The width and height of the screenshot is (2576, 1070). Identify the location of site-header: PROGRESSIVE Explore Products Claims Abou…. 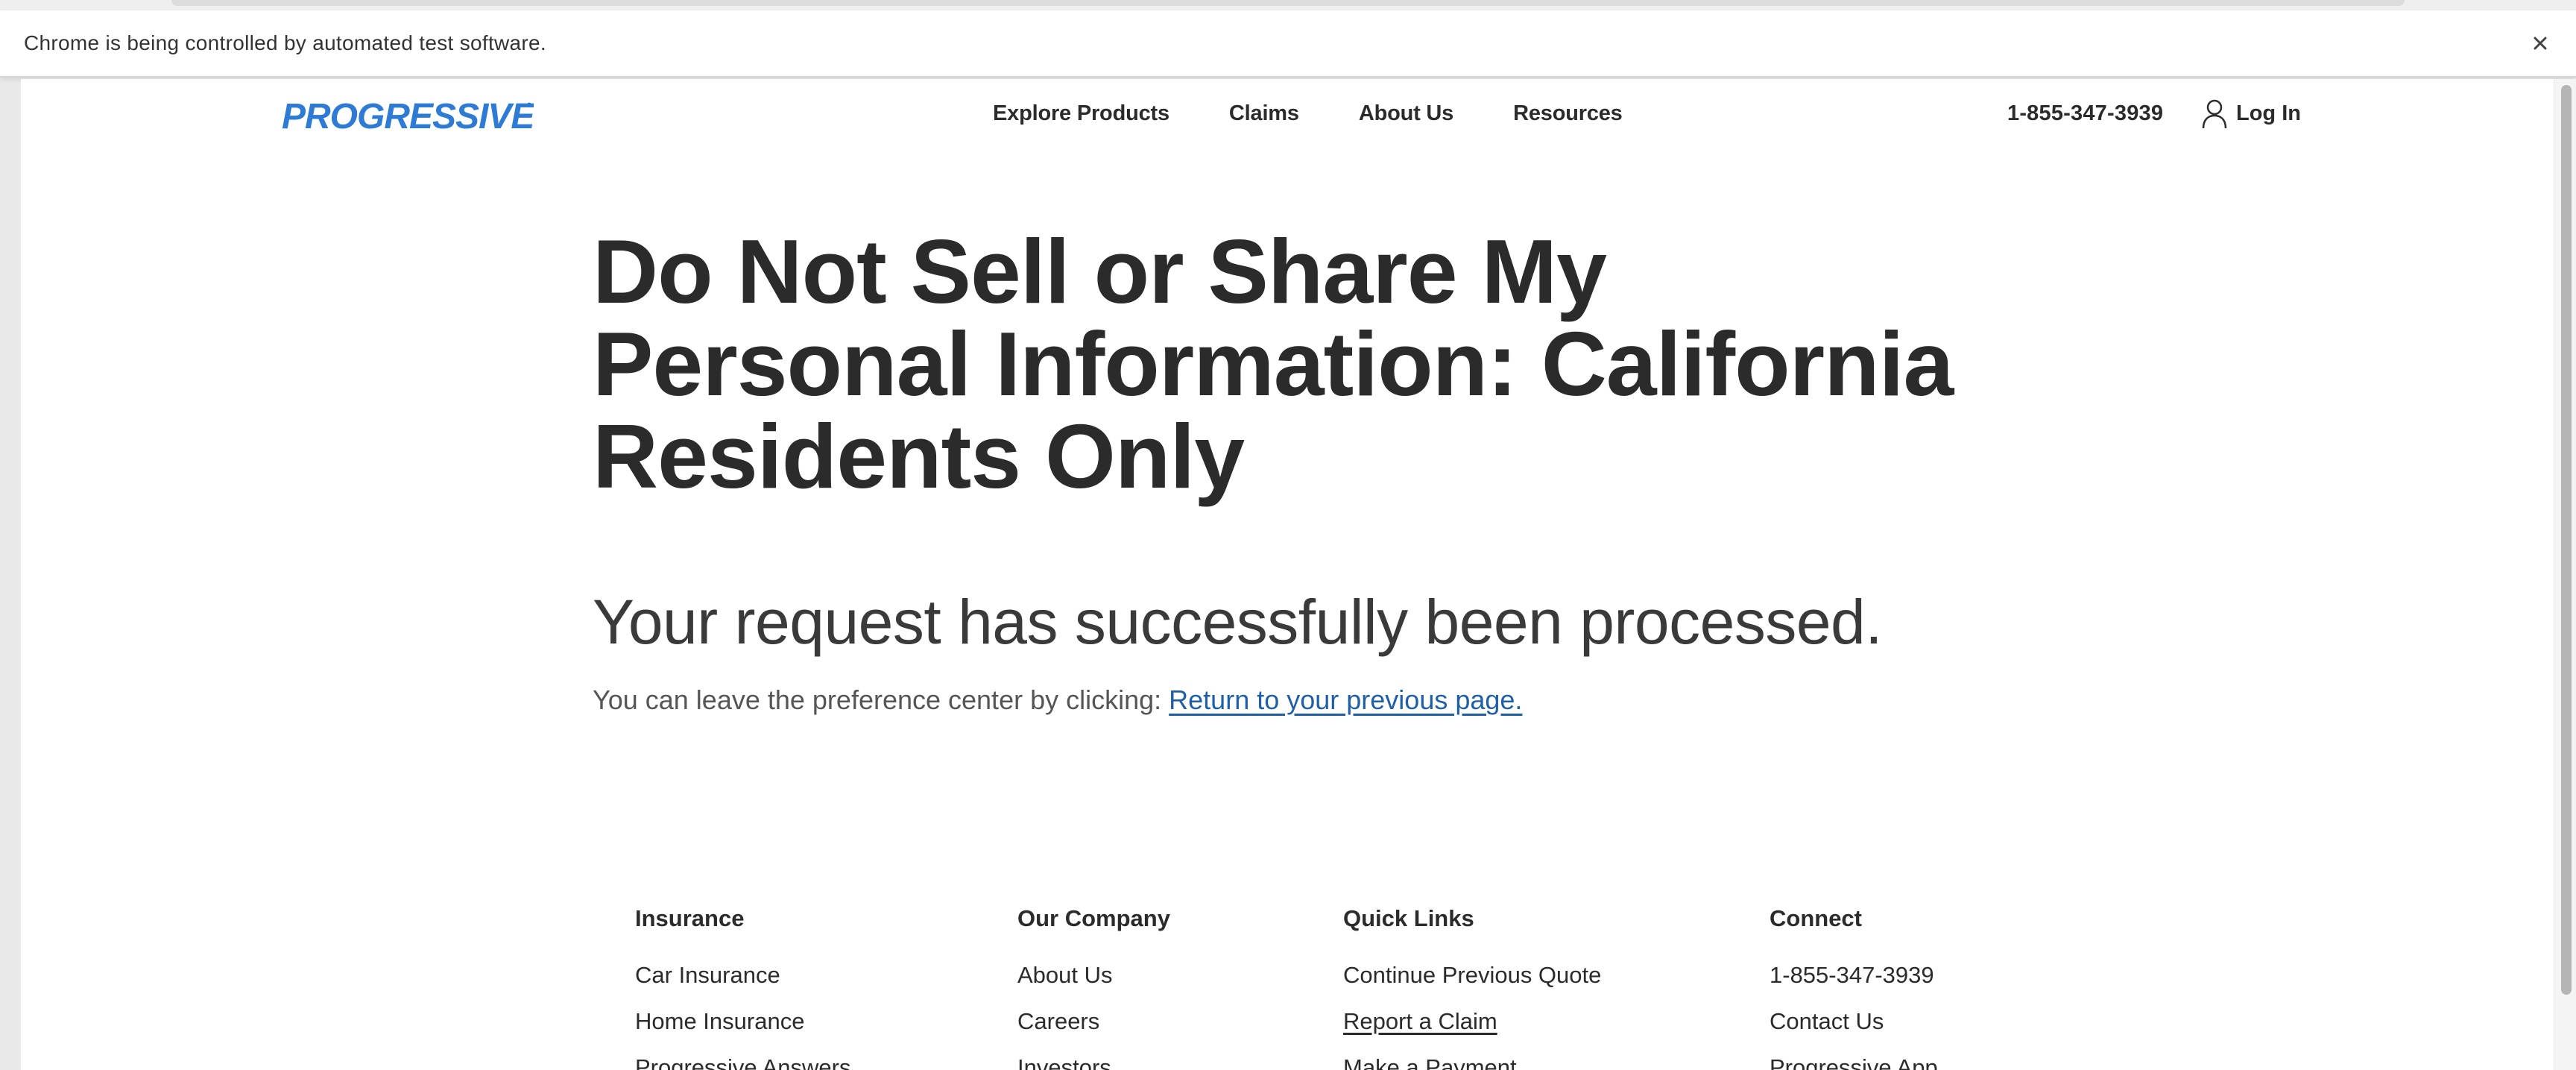
(1287, 116).